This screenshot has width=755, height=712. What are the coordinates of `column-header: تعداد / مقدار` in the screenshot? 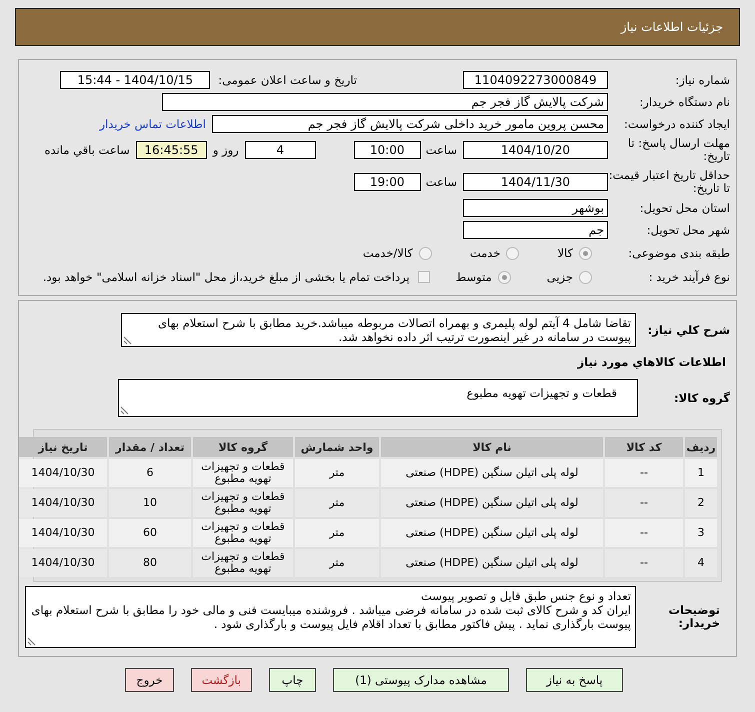 It's located at (150, 447).